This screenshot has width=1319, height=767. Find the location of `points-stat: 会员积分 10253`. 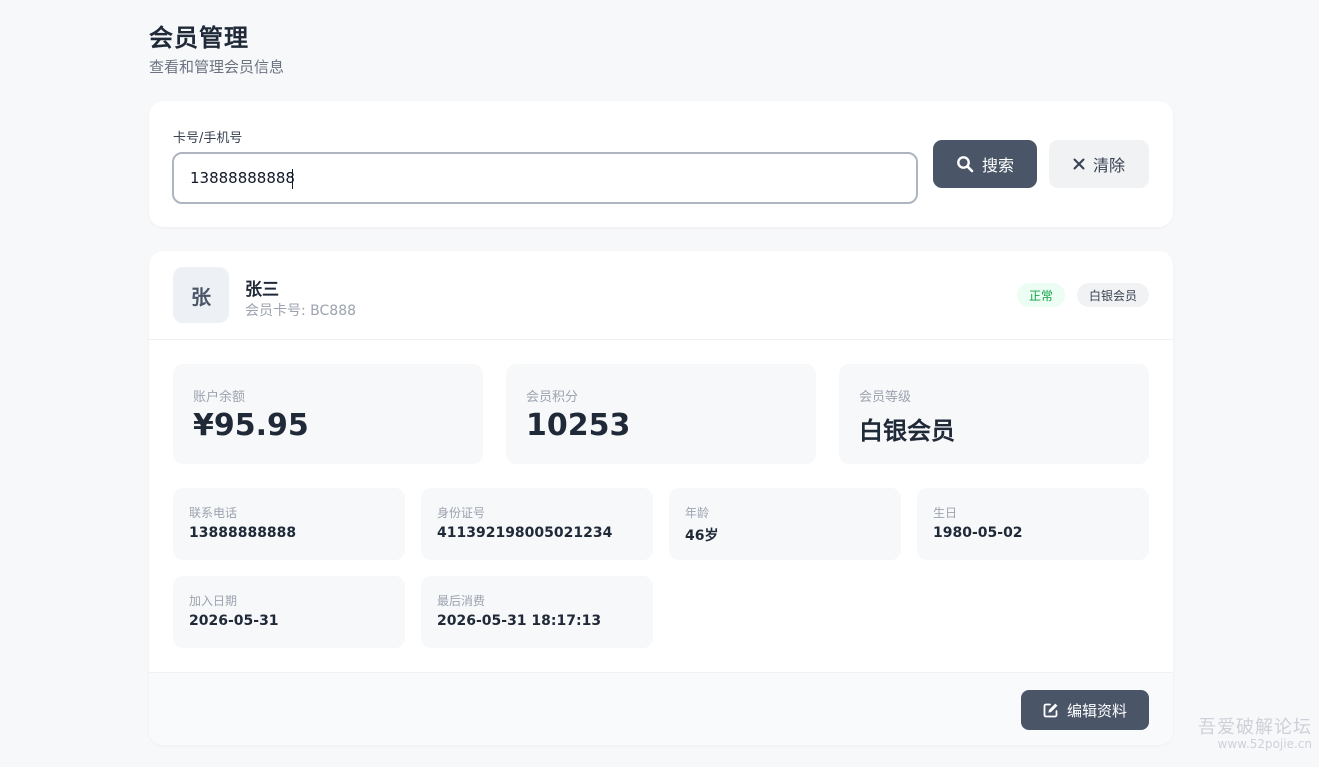

points-stat: 会员积分 10253 is located at coordinates (661, 414).